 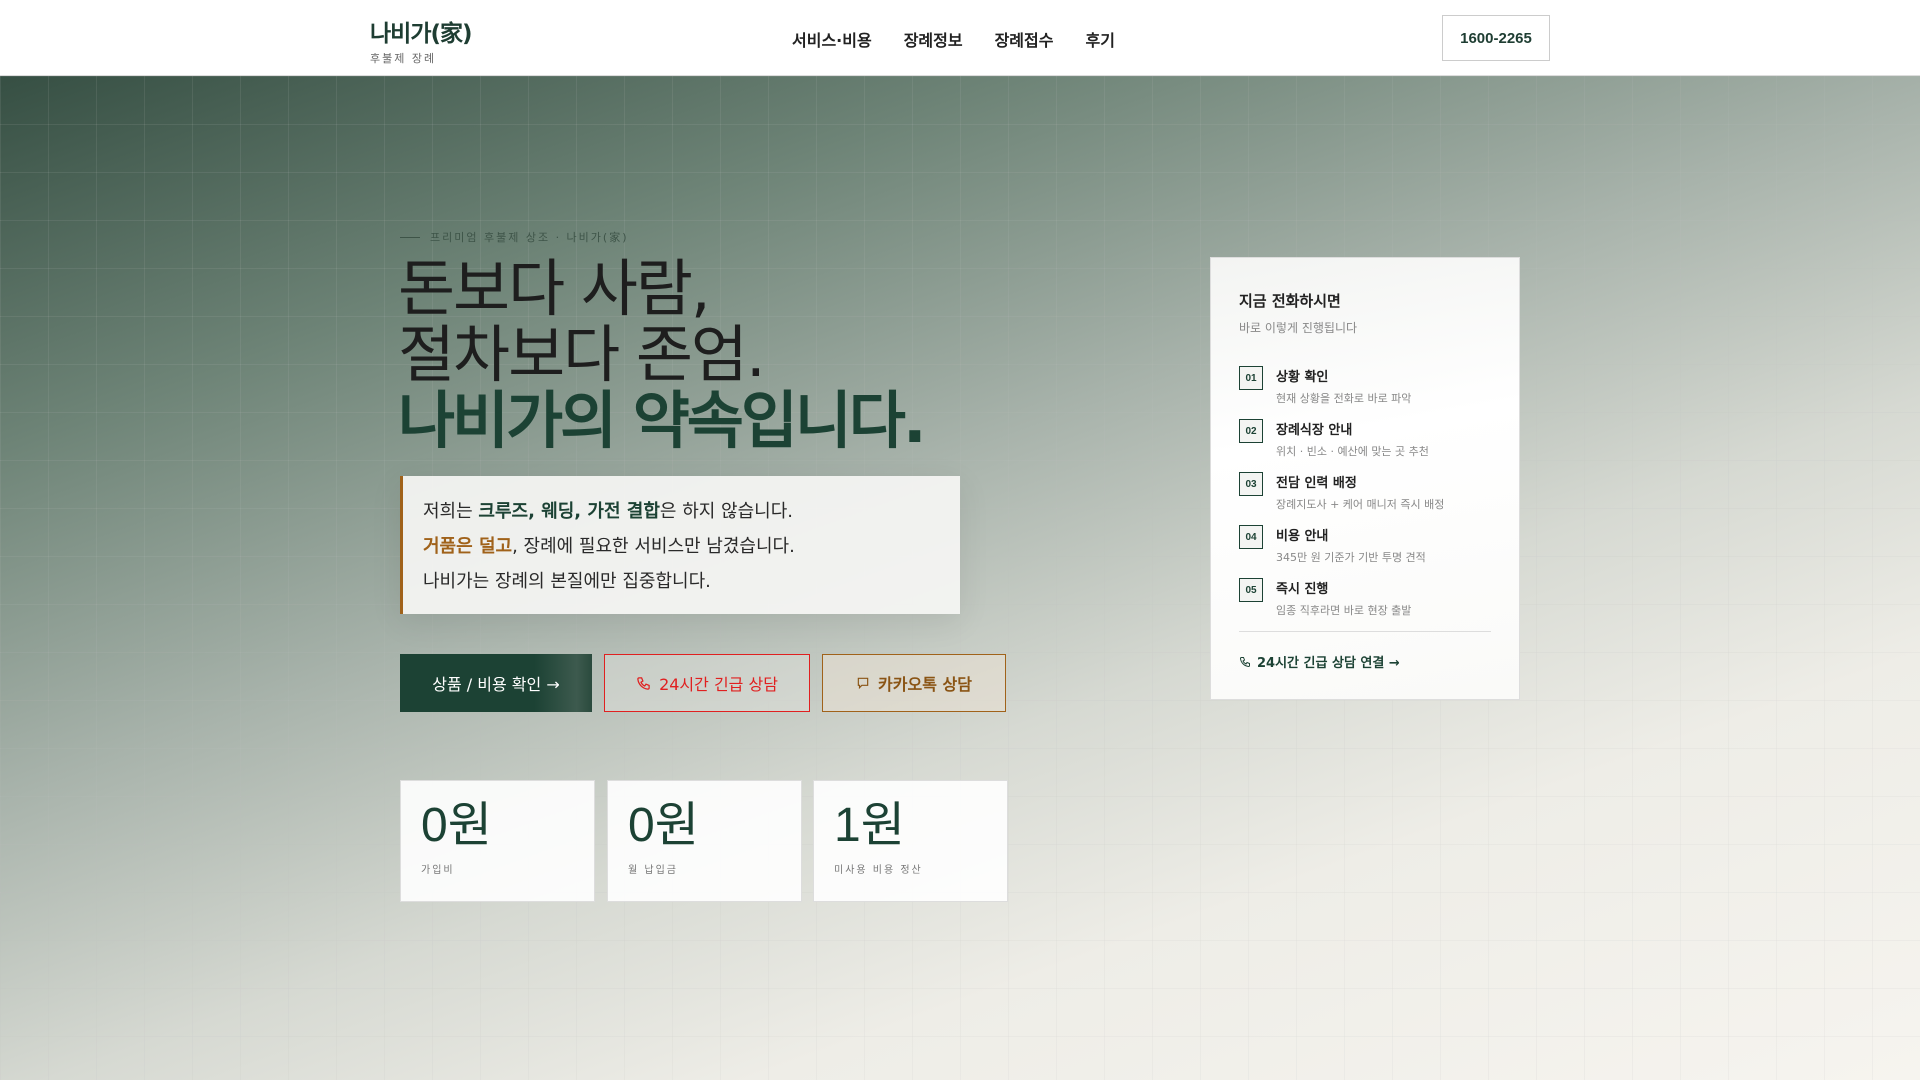 I want to click on step-desc: 345만 원 기준가 기반 투명 견적, so click(x=1351, y=557).